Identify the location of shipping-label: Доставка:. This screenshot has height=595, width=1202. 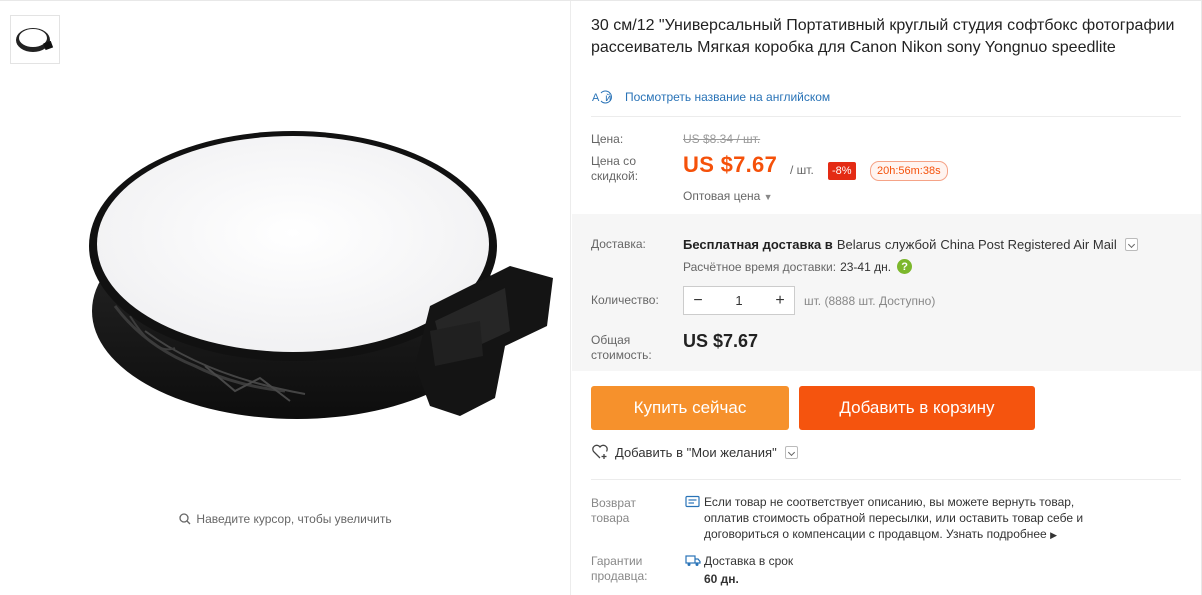
(618, 244).